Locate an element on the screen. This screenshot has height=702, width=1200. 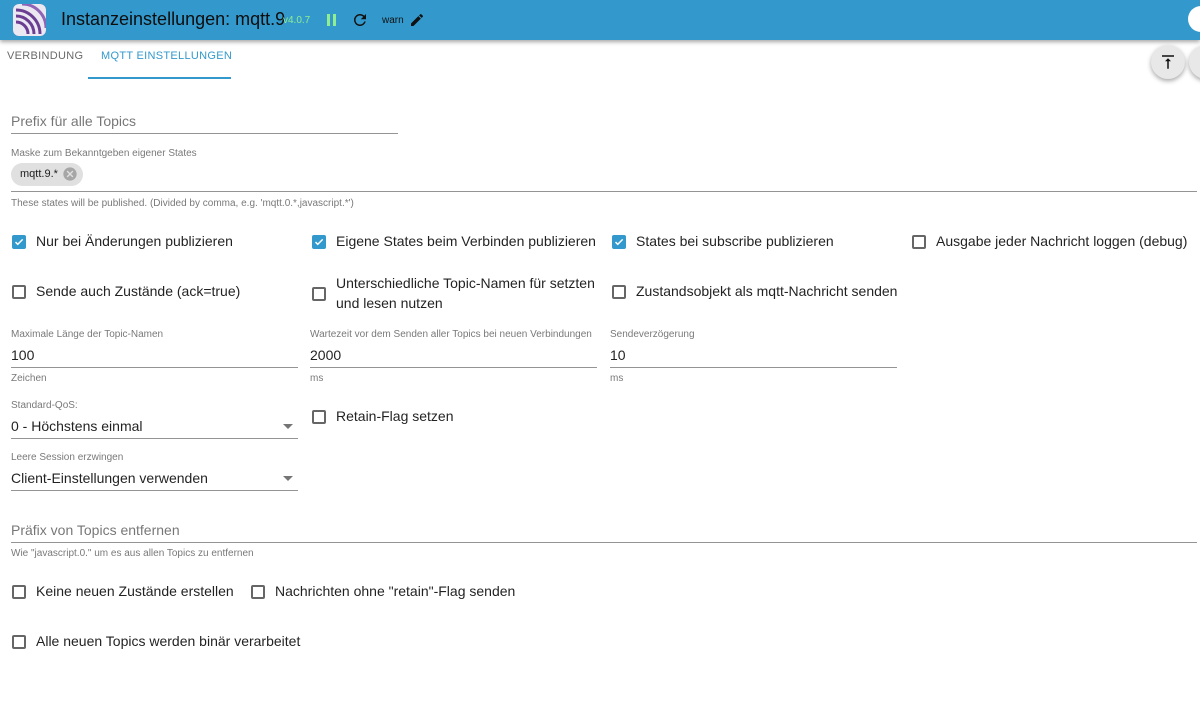
log-level-label: warn is located at coordinates (393, 20).